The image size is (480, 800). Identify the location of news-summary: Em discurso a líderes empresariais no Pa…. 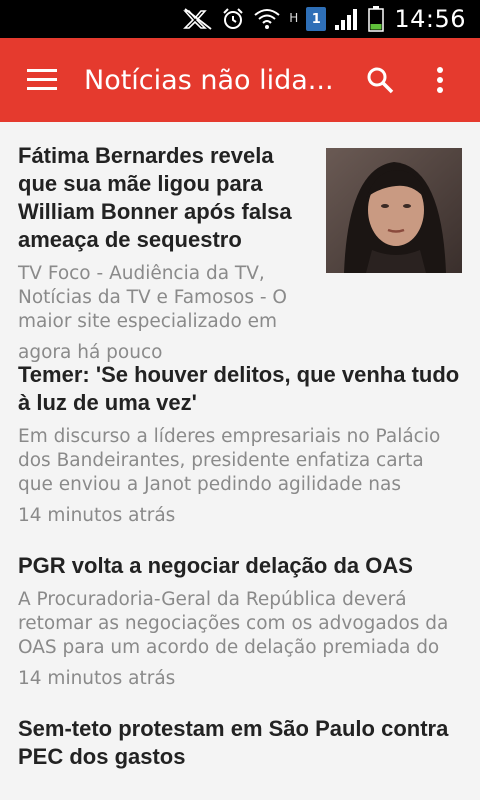
(229, 460).